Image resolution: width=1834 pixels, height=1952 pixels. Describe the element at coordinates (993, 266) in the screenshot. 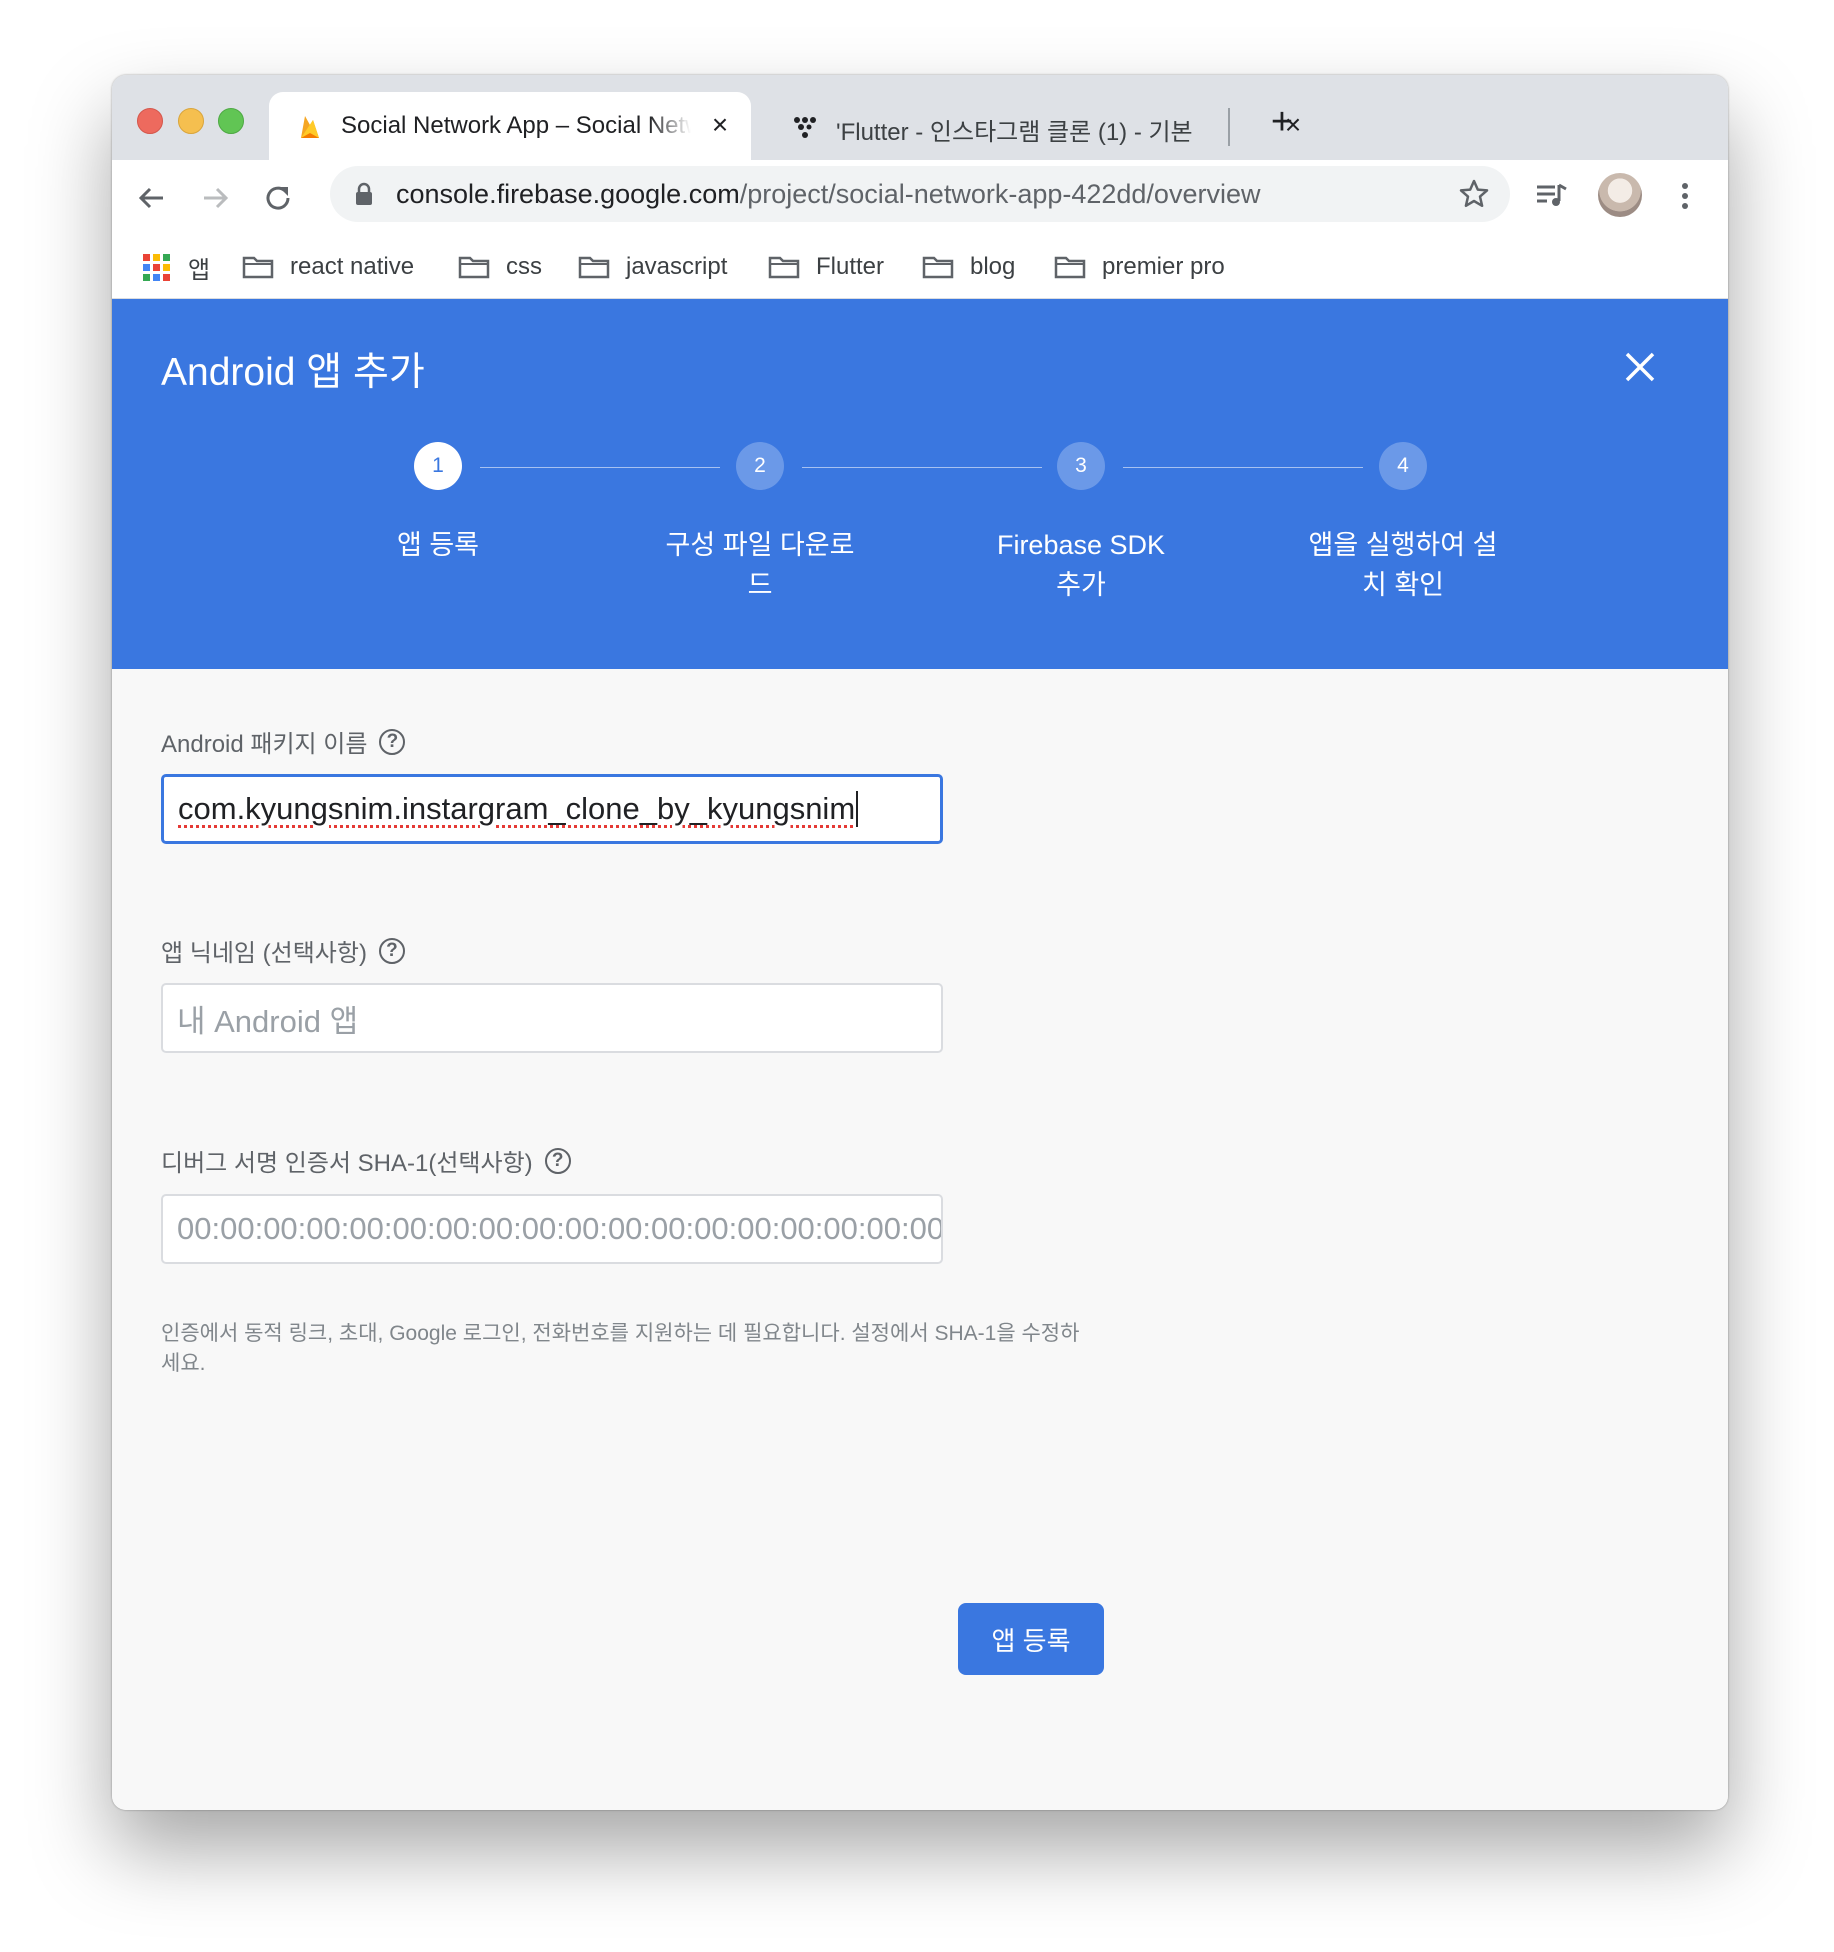

I see `bookmark-label: blog` at that location.